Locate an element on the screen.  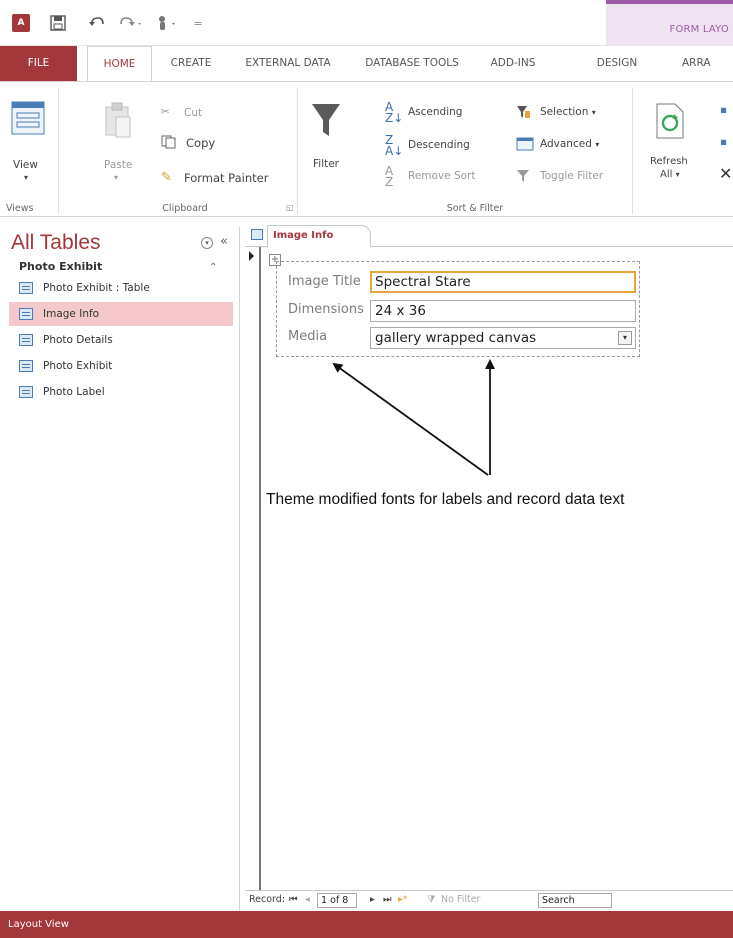
status-bar: Layout View is located at coordinates (366, 924).